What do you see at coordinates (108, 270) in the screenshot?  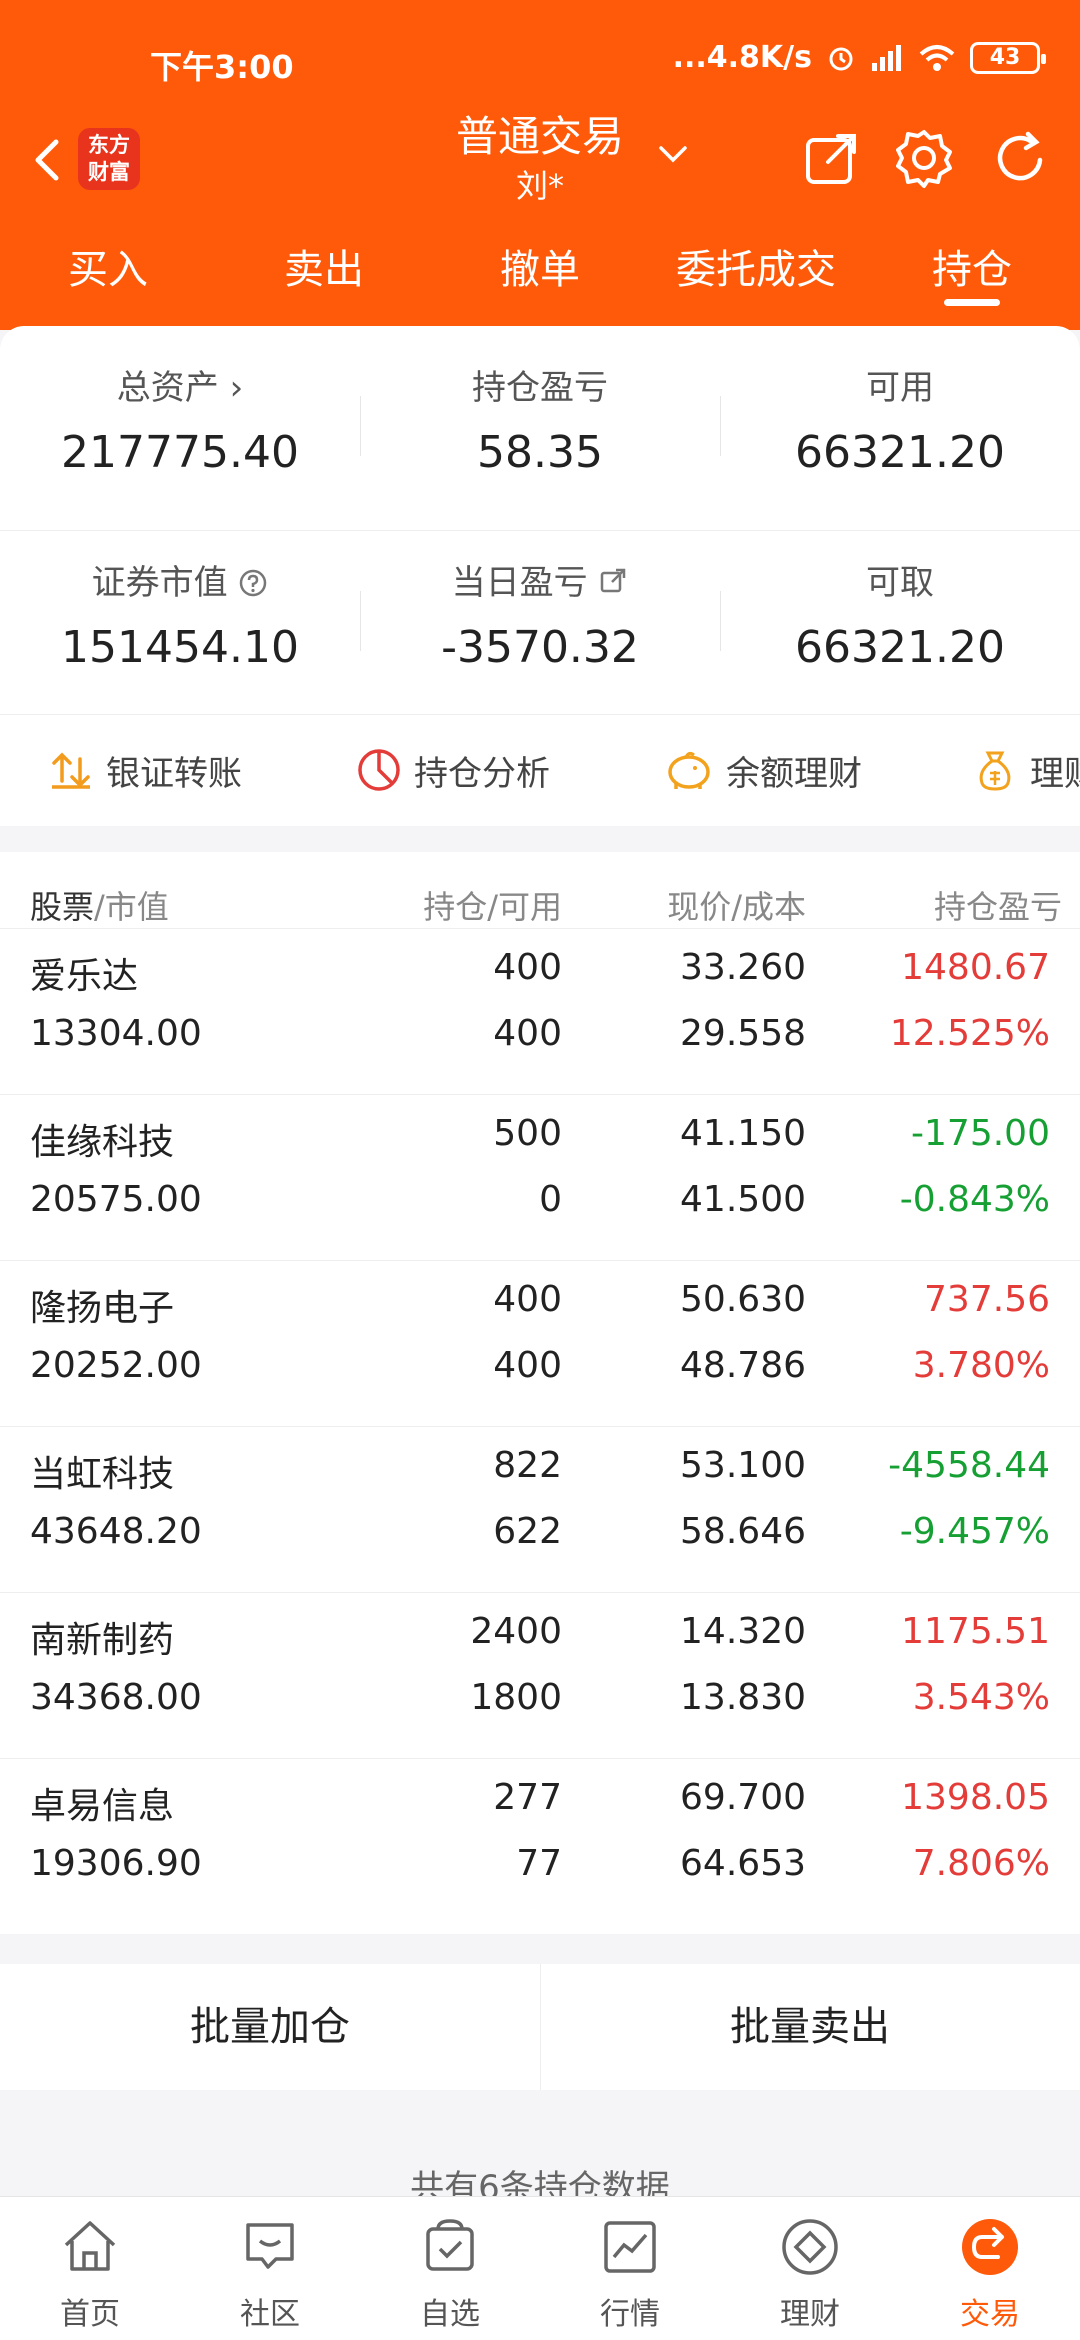 I see `tab-buy: 买入` at bounding box center [108, 270].